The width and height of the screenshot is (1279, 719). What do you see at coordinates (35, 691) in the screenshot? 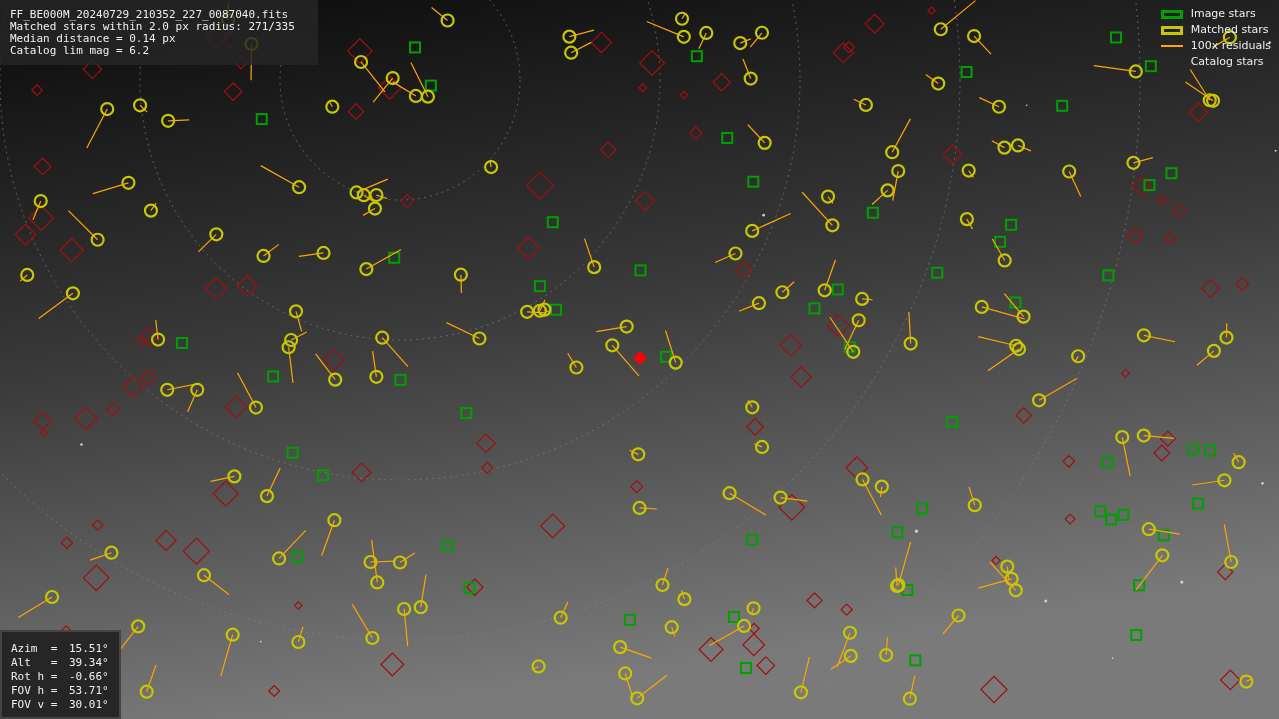
I see `readout-label: FOV h =` at bounding box center [35, 691].